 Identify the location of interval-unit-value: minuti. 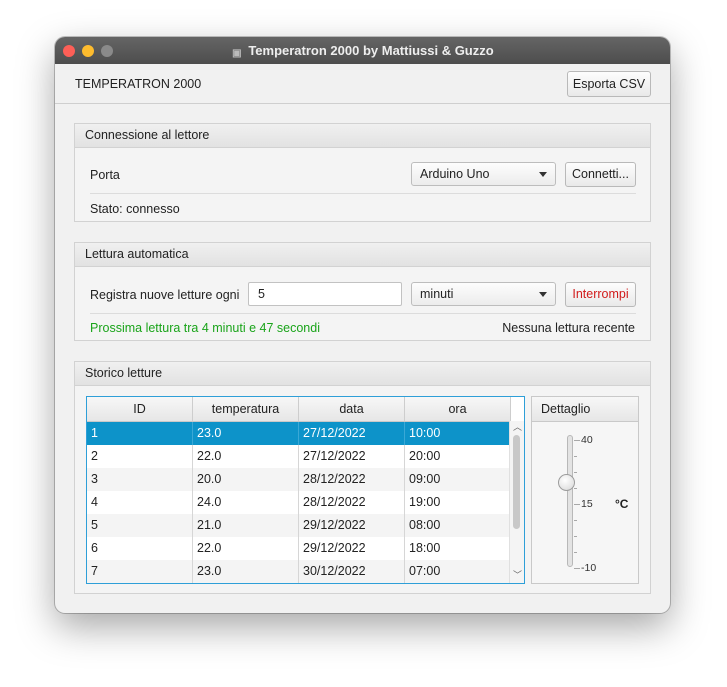
(437, 294).